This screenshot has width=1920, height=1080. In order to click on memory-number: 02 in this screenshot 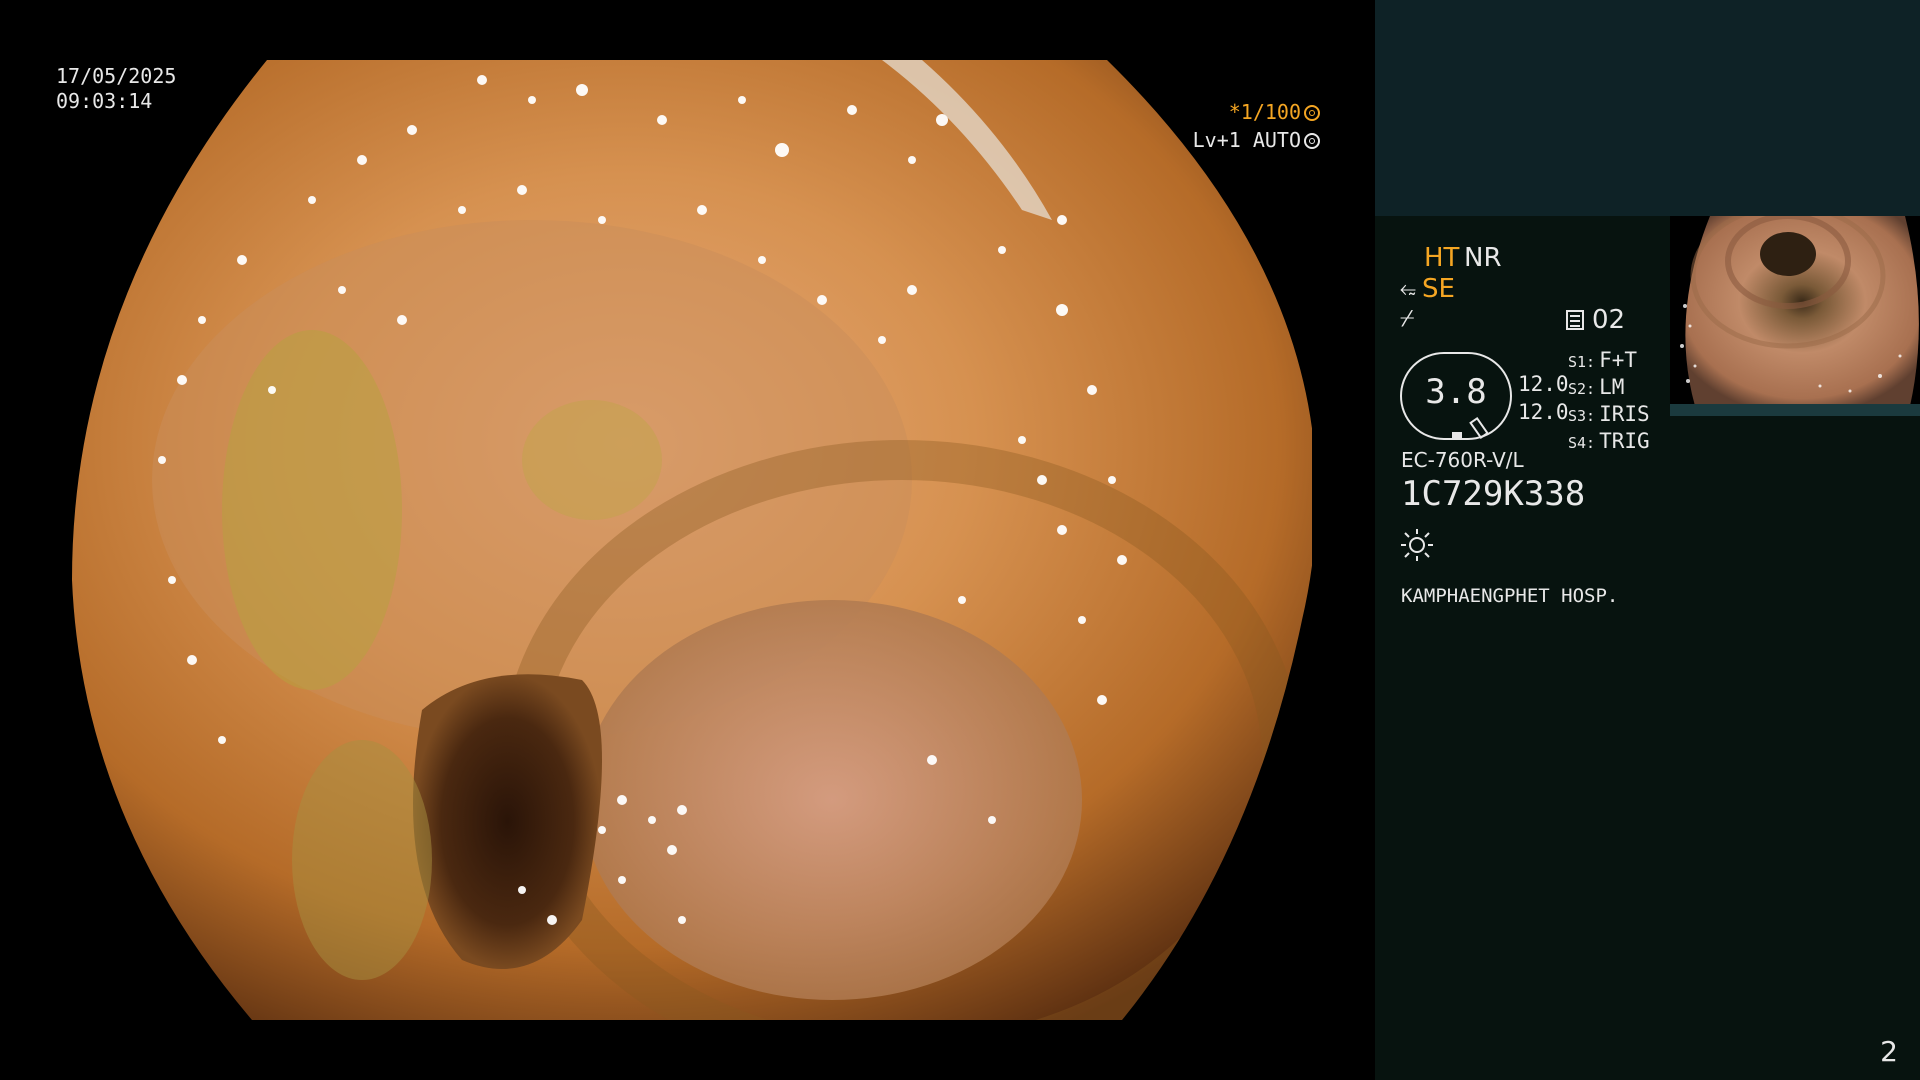, I will do `click(1609, 320)`.